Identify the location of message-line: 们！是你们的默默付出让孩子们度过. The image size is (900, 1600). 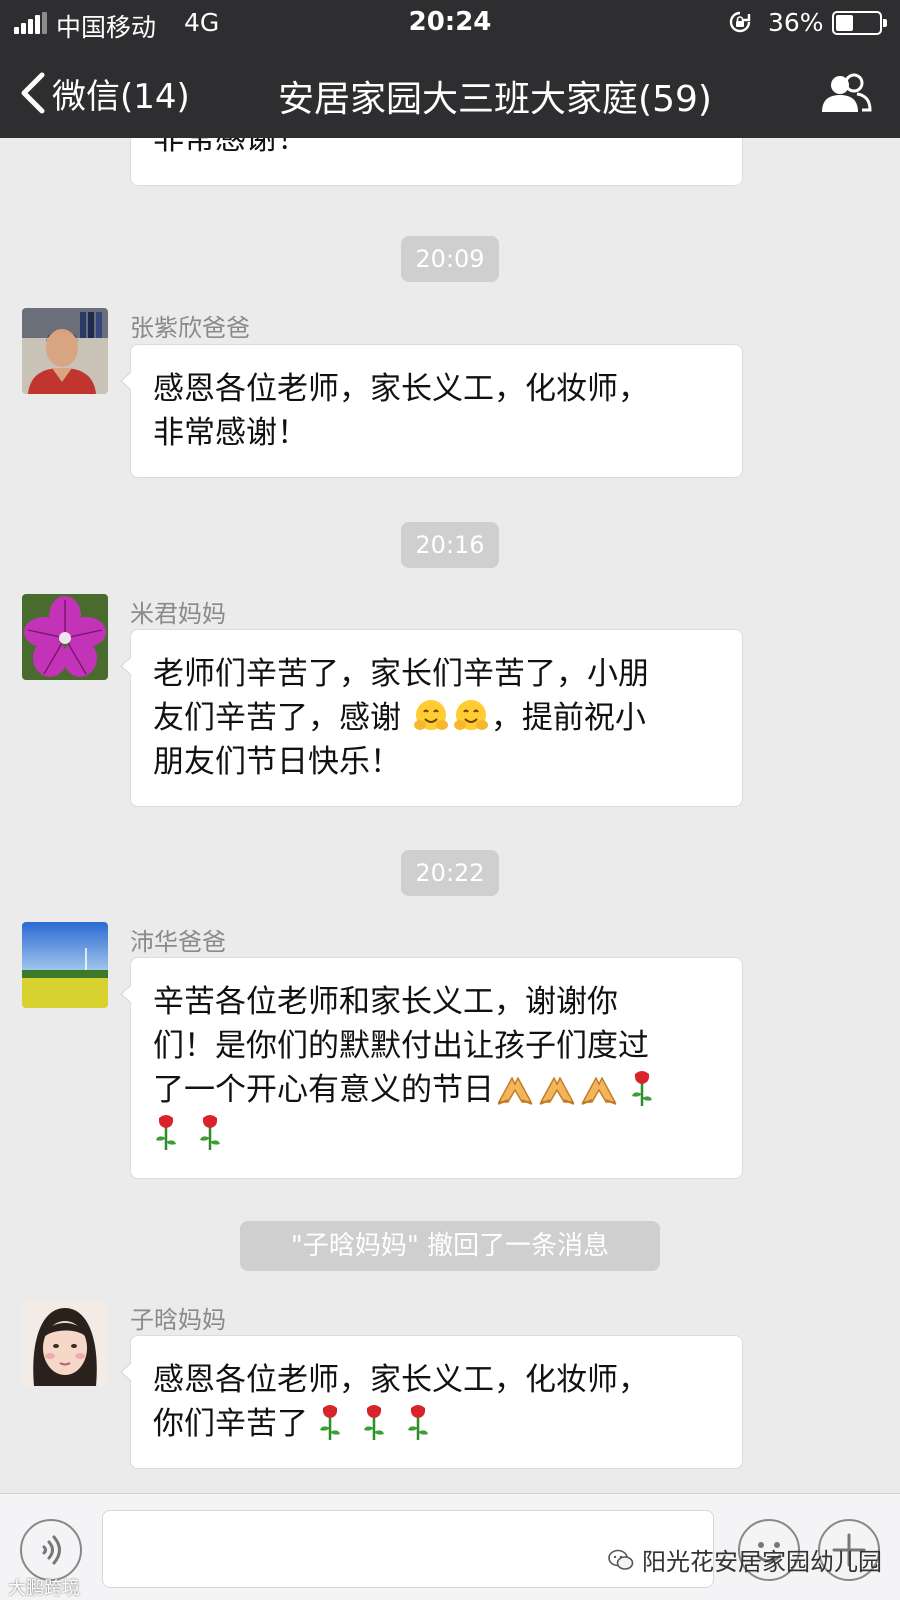
(401, 1046).